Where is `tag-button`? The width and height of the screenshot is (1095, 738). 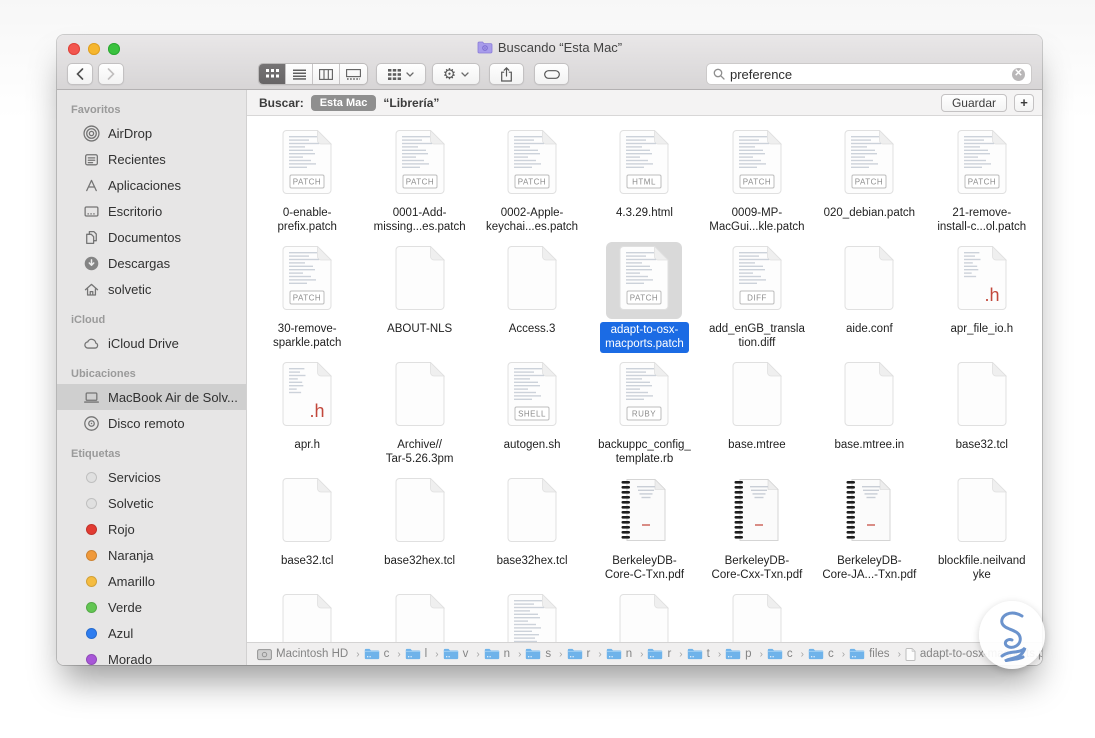
tag-button is located at coordinates (551, 74).